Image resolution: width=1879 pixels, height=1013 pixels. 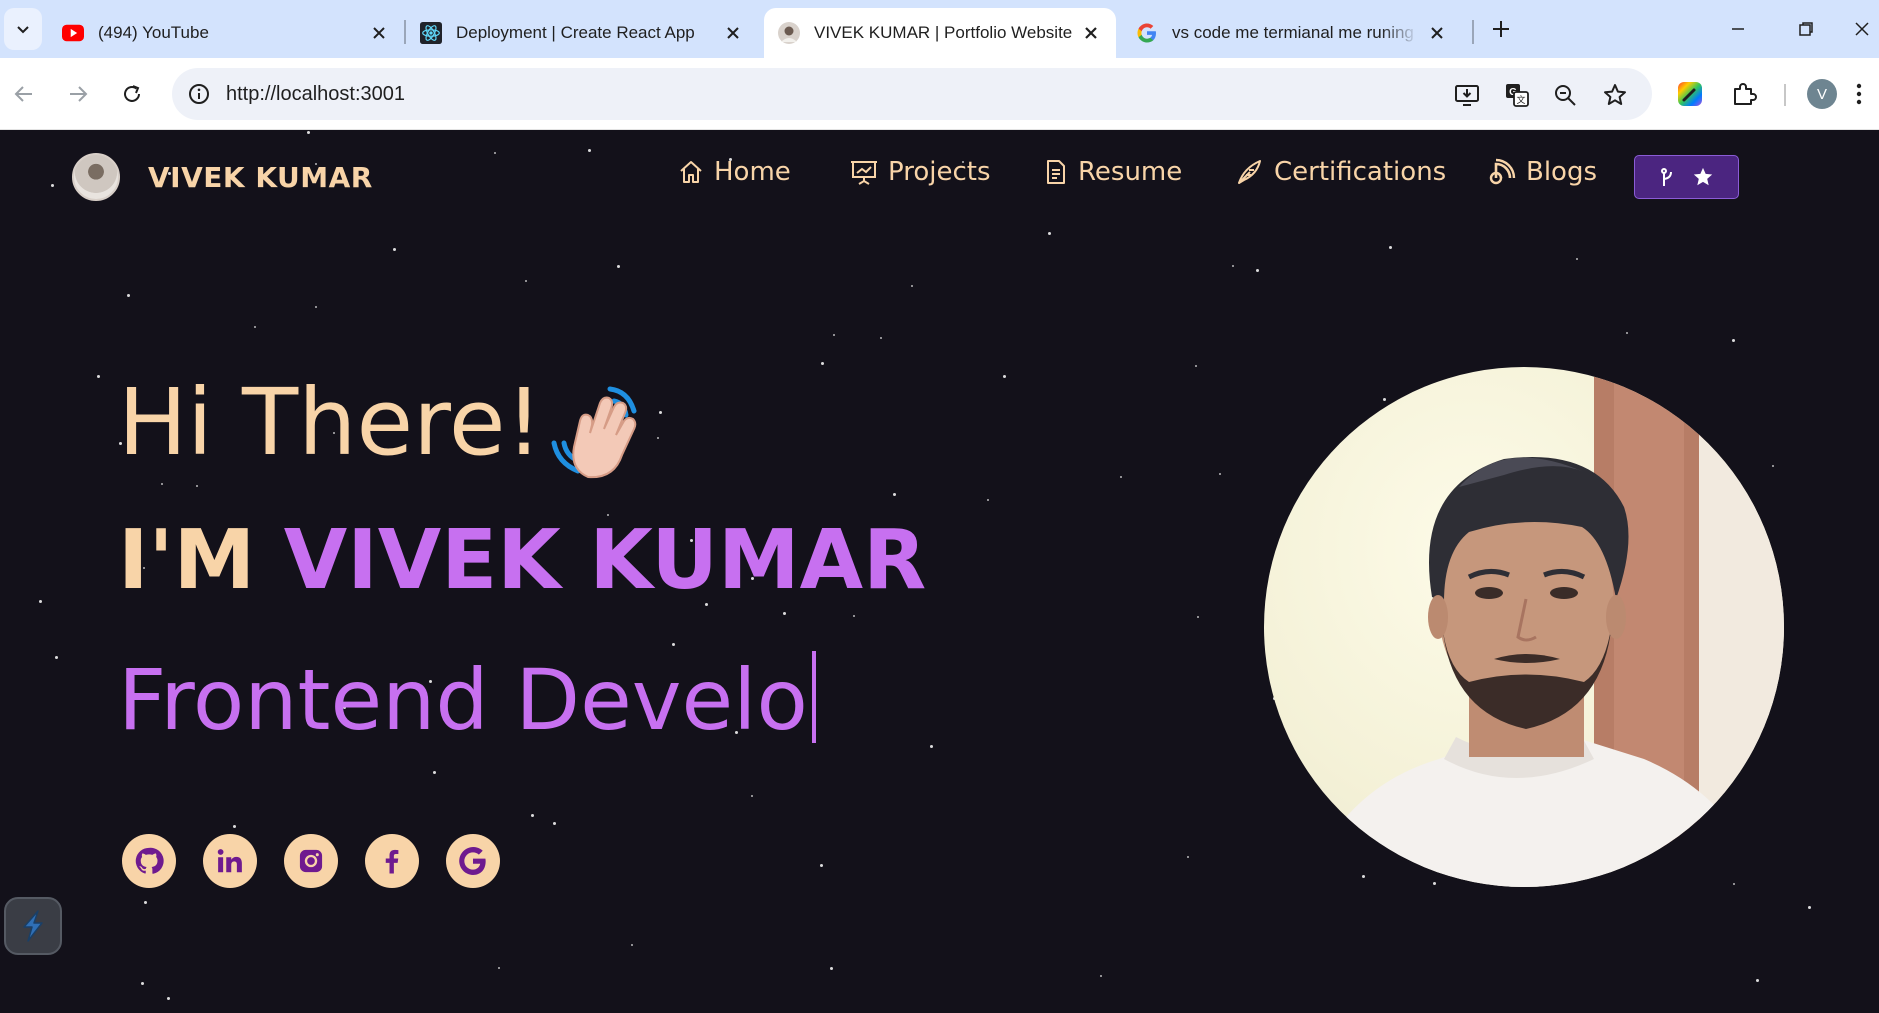 I want to click on browser-tab-google-search: vs code me termianal me runing p, so click(x=1292, y=33).